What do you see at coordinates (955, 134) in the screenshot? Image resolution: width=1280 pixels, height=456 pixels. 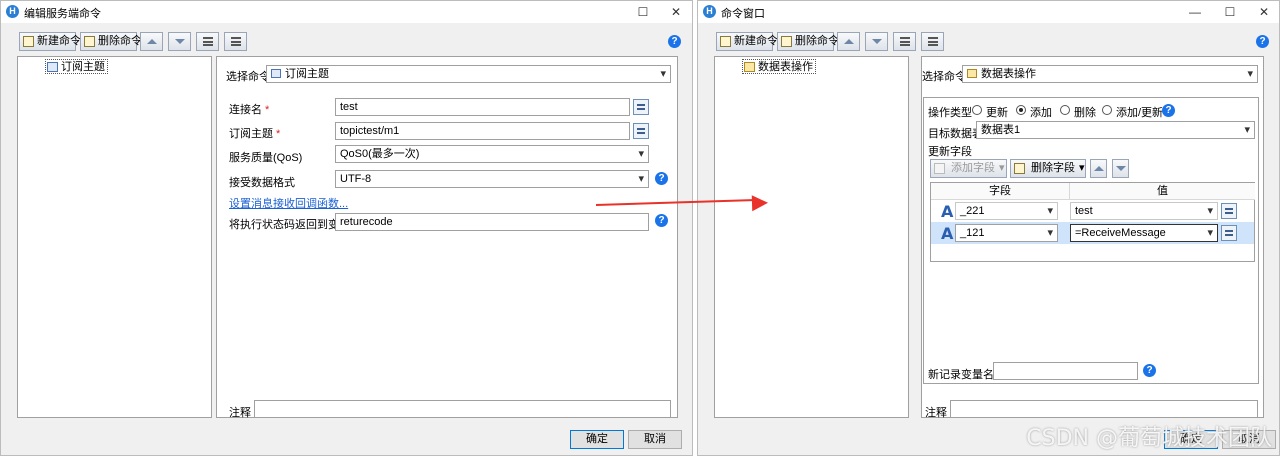 I see `target-table-label: 目标数据表` at bounding box center [955, 134].